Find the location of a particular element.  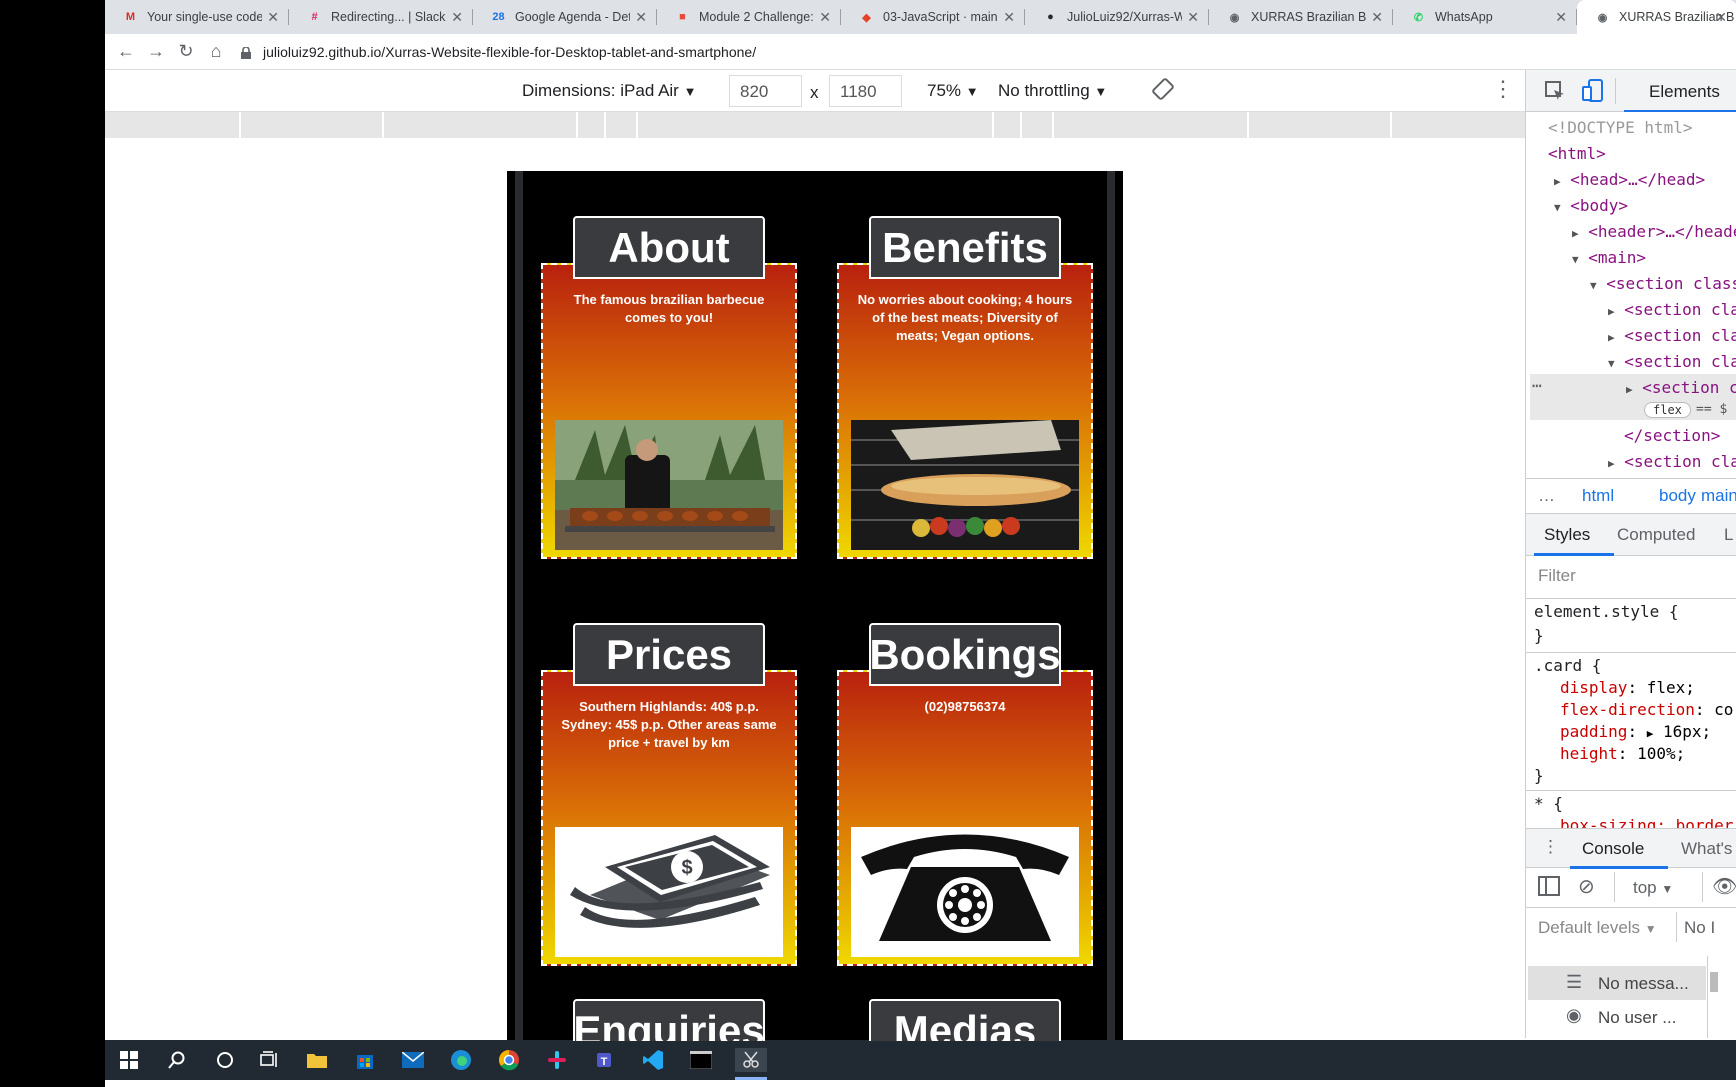

browser-tab: 28 Google Agenda - Deta ✕ is located at coordinates (565, 17).